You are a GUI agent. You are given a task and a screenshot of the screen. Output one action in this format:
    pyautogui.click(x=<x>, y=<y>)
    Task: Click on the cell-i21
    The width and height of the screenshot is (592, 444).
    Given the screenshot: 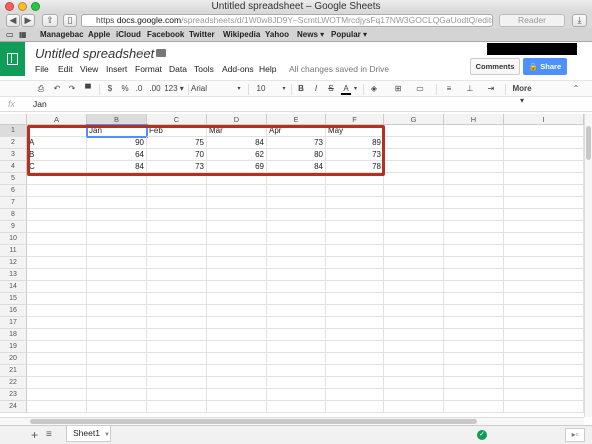 What is the action you would take?
    pyautogui.click(x=544, y=371)
    